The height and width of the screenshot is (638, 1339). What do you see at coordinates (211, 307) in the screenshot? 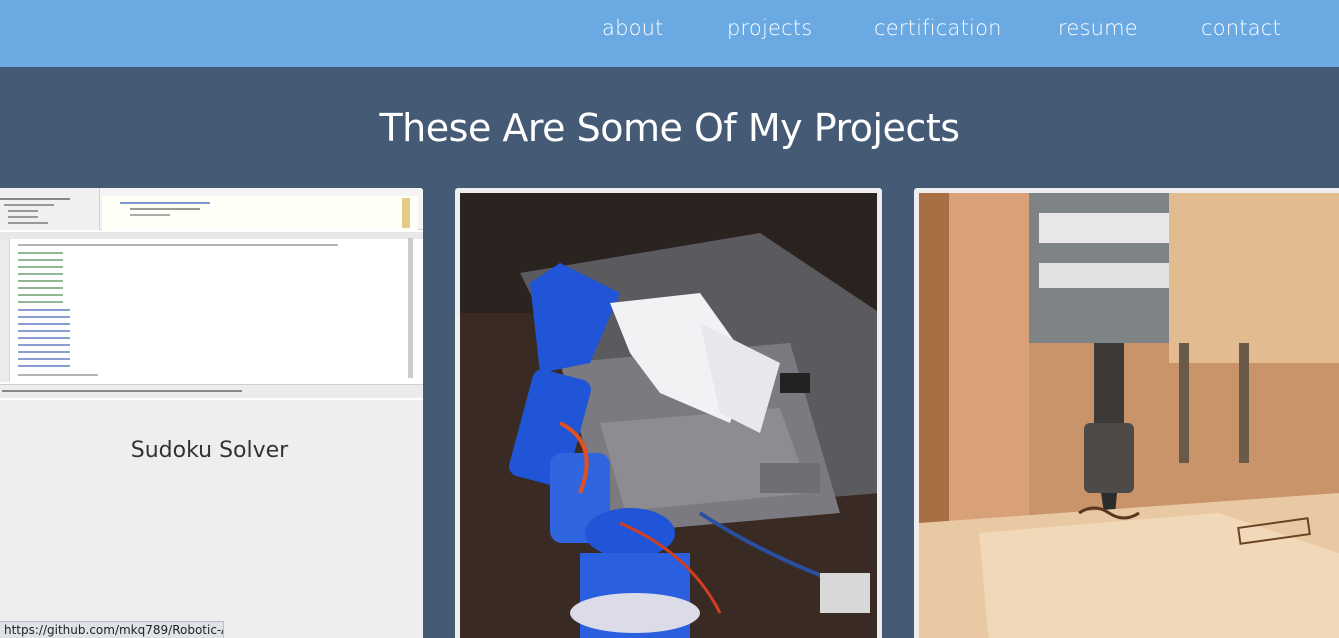
I see `ide-run-console` at bounding box center [211, 307].